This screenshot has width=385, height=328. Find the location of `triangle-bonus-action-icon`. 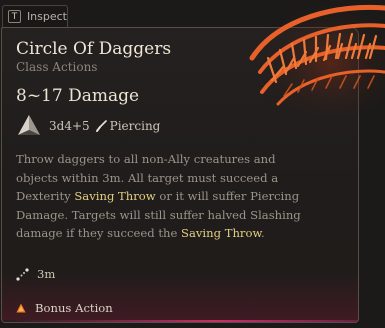

triangle-bonus-action-icon is located at coordinates (21, 308).